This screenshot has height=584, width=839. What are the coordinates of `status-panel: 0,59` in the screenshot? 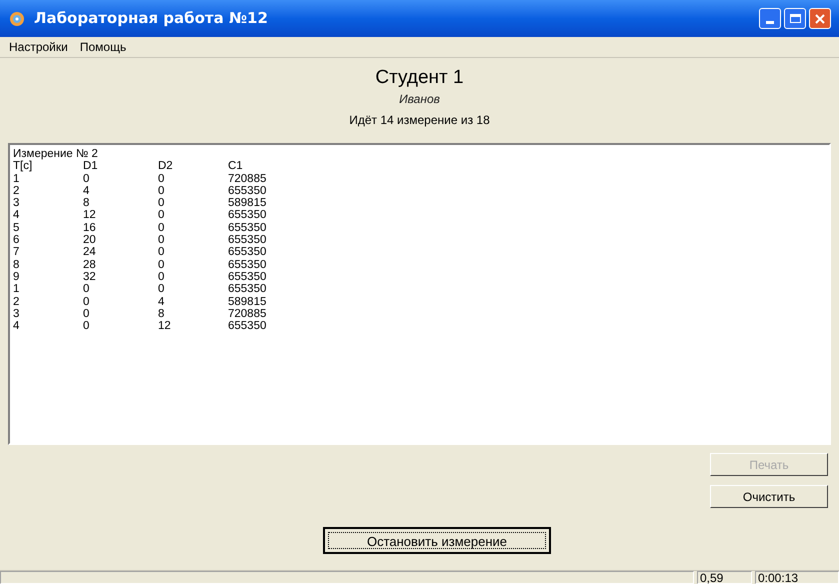 It's located at (724, 577).